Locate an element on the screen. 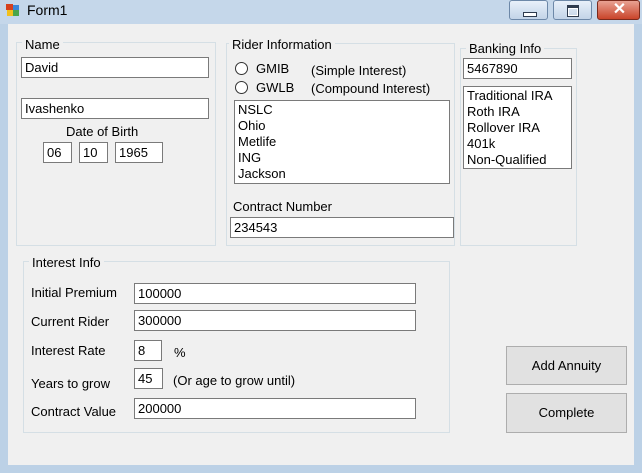 This screenshot has width=642, height=473. maximize-button is located at coordinates (572, 10).